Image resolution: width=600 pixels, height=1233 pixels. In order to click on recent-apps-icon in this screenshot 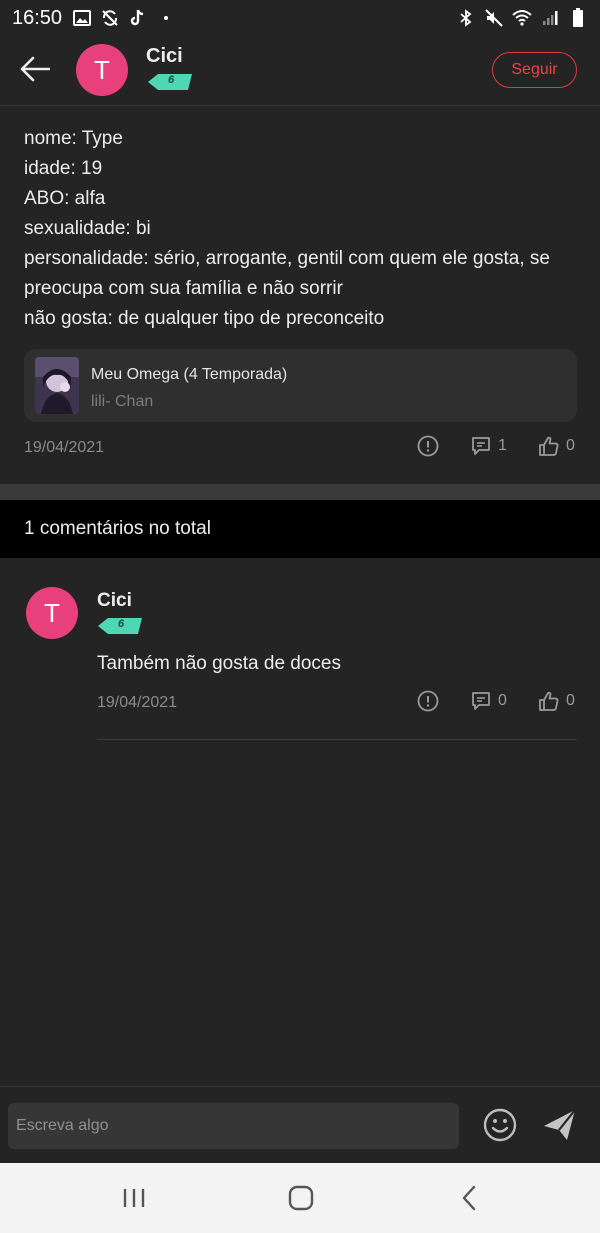, I will do `click(134, 1198)`.